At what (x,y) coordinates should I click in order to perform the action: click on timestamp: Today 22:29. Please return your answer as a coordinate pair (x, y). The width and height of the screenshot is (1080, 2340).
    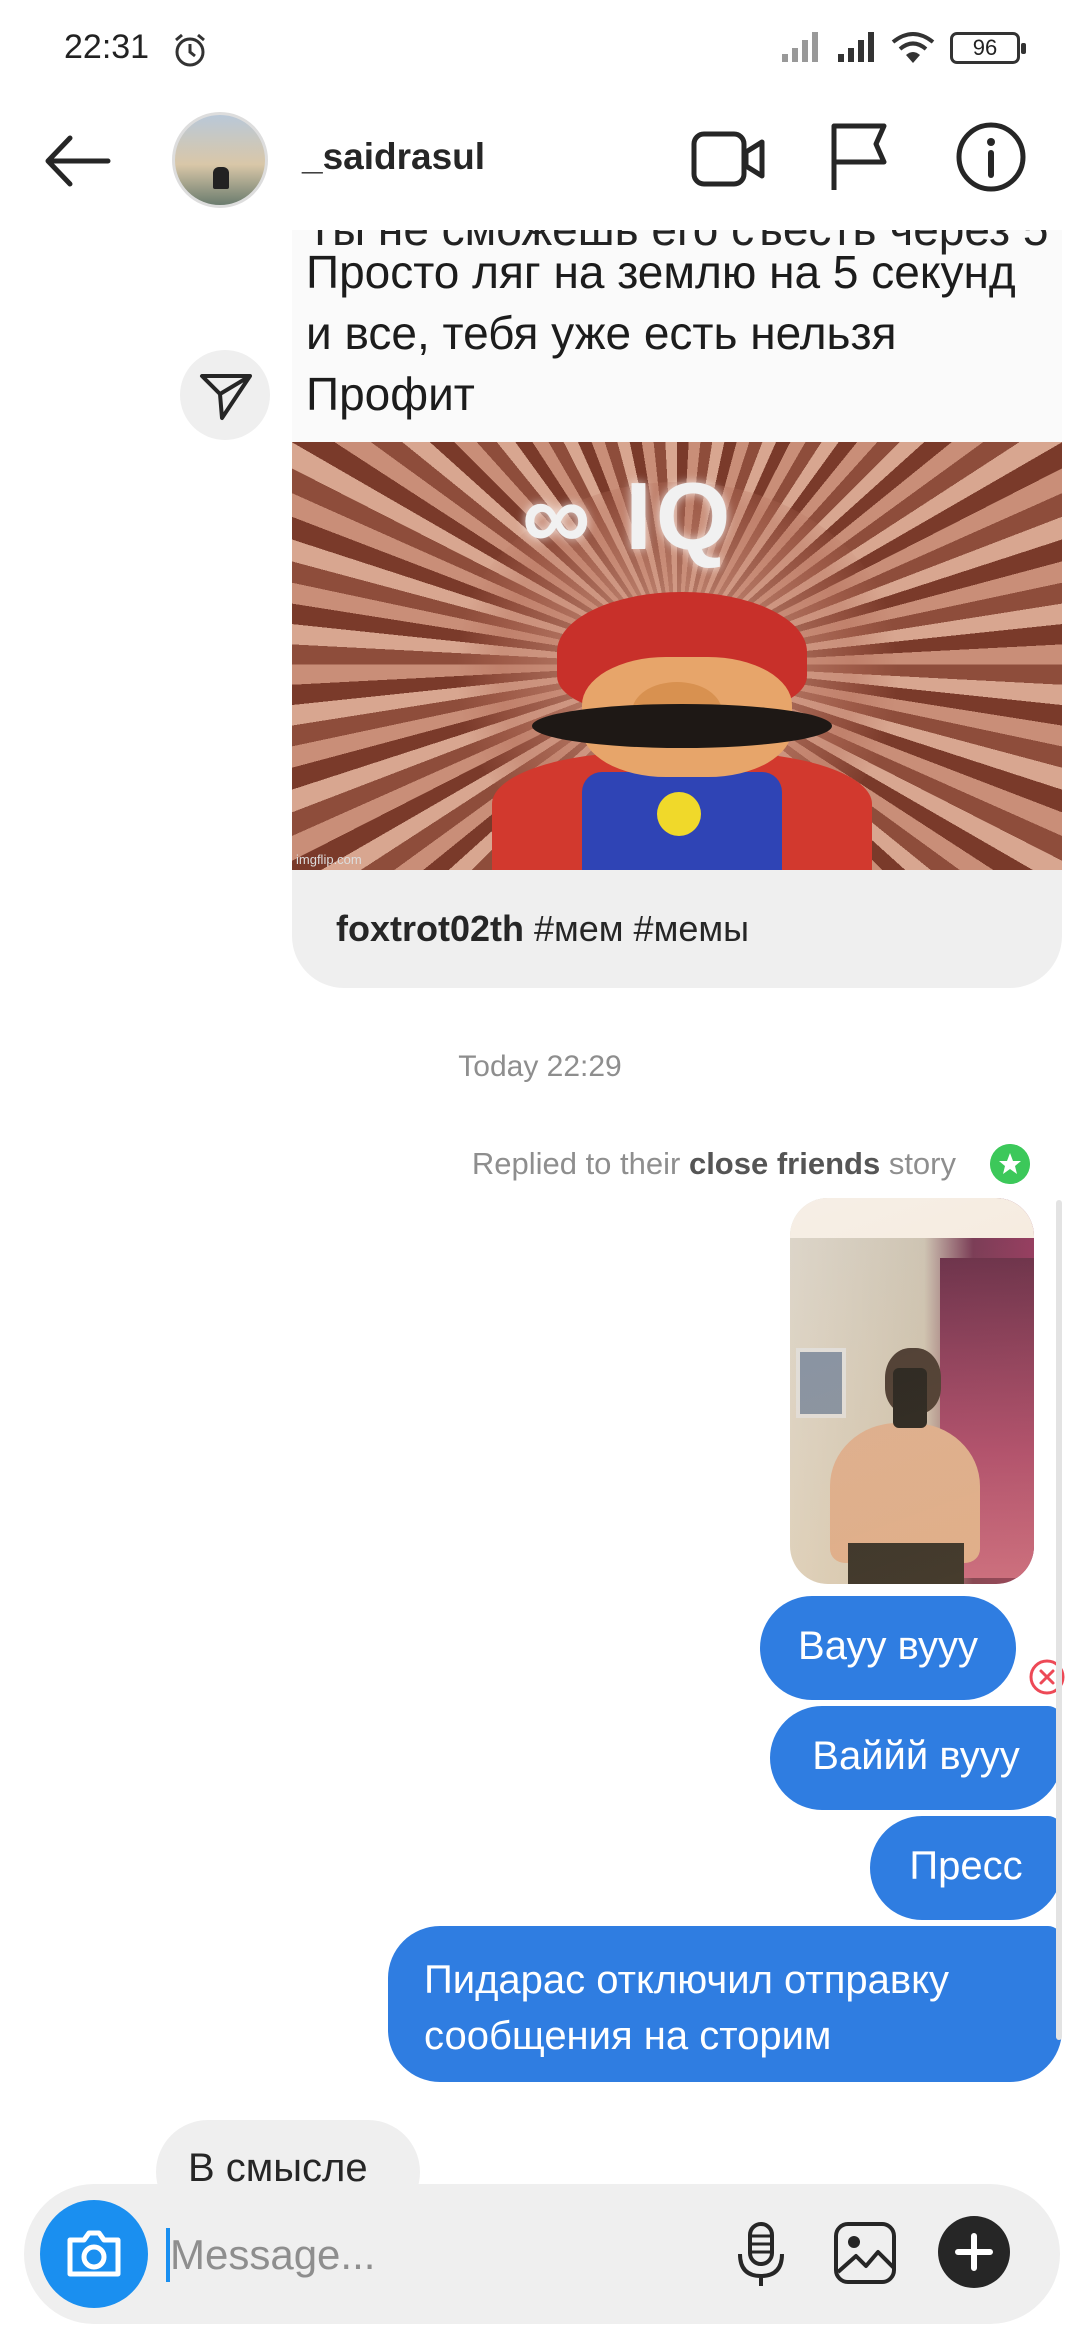
    Looking at the image, I should click on (540, 1066).